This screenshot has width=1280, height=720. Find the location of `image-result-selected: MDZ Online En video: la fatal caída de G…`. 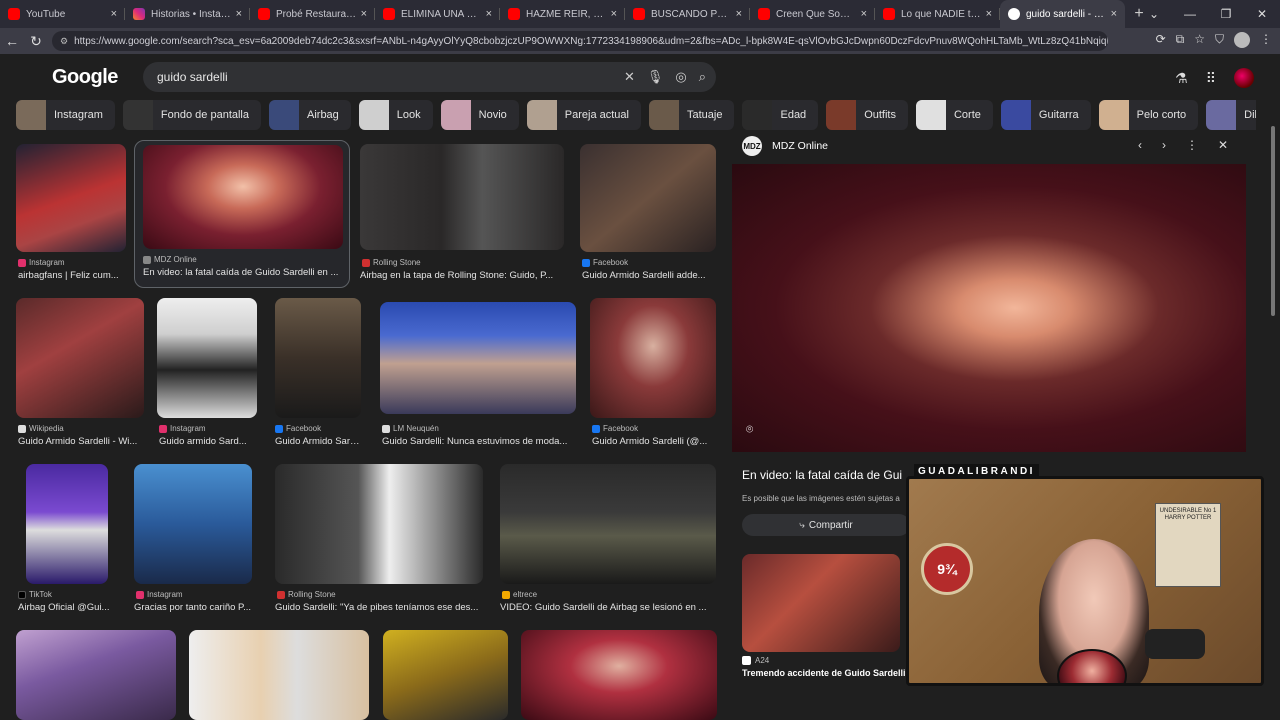

image-result-selected: MDZ Online En video: la fatal caída de G… is located at coordinates (242, 214).